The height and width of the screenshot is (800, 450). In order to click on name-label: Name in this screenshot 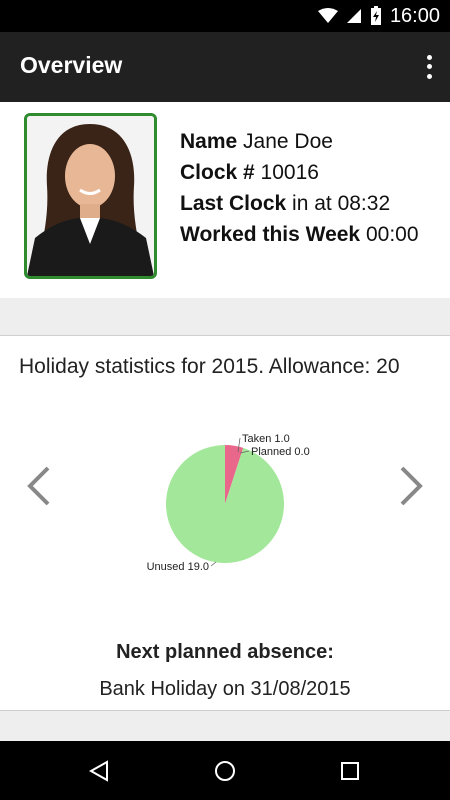, I will do `click(209, 141)`.